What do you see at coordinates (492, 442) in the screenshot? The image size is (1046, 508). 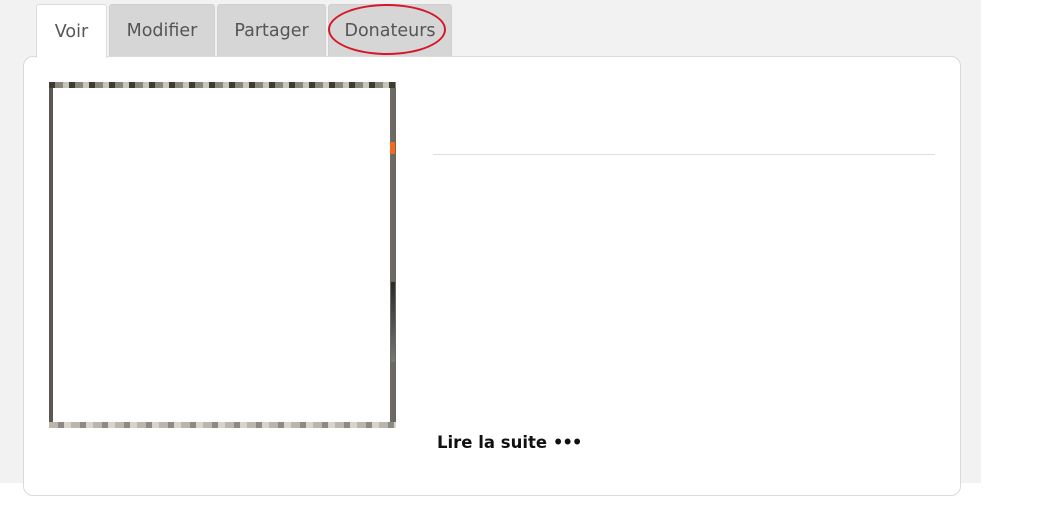 I see `read-more-label: Lire la suite` at bounding box center [492, 442].